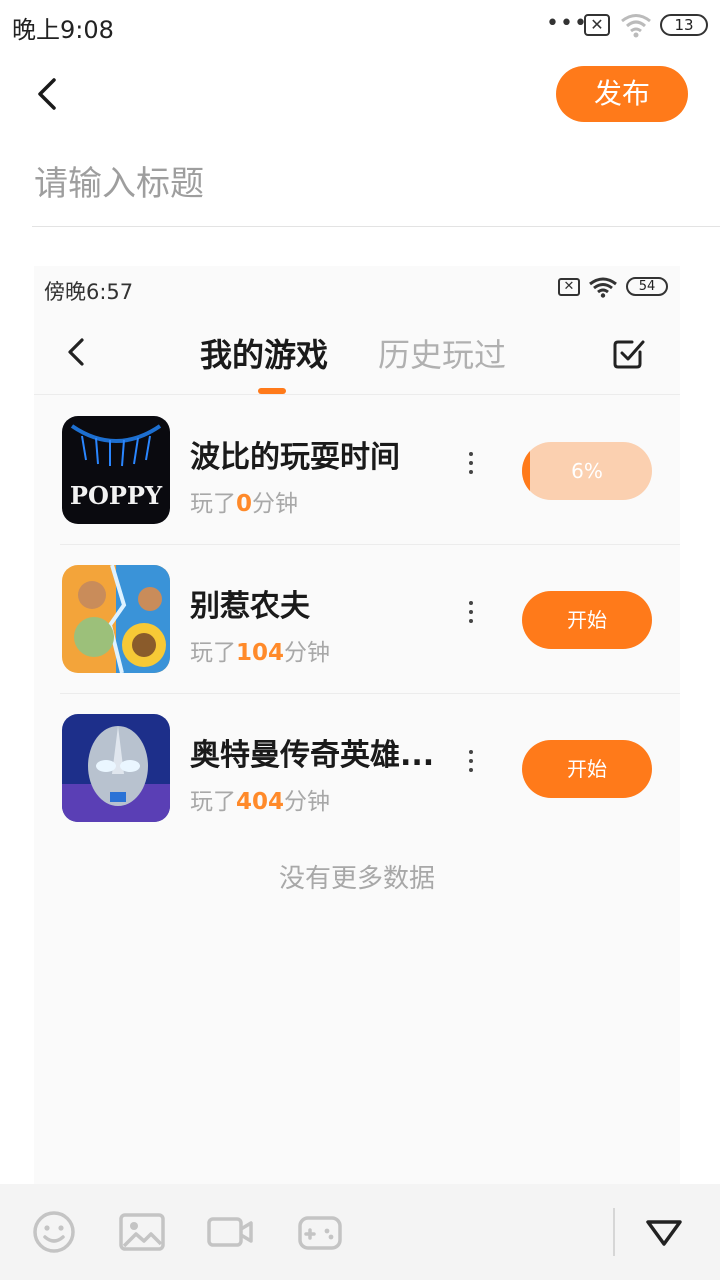 The width and height of the screenshot is (720, 1280). Describe the element at coordinates (597, 25) in the screenshot. I see `sim-x-icon: ✕` at that location.